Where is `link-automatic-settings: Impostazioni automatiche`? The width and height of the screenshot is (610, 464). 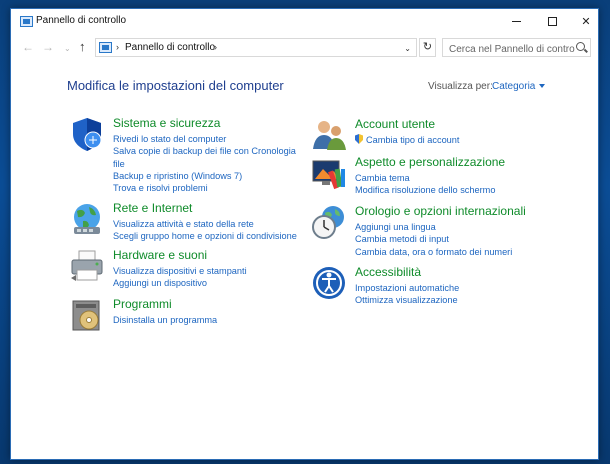
link-automatic-settings: Impostazioni automatiche is located at coordinates (407, 288).